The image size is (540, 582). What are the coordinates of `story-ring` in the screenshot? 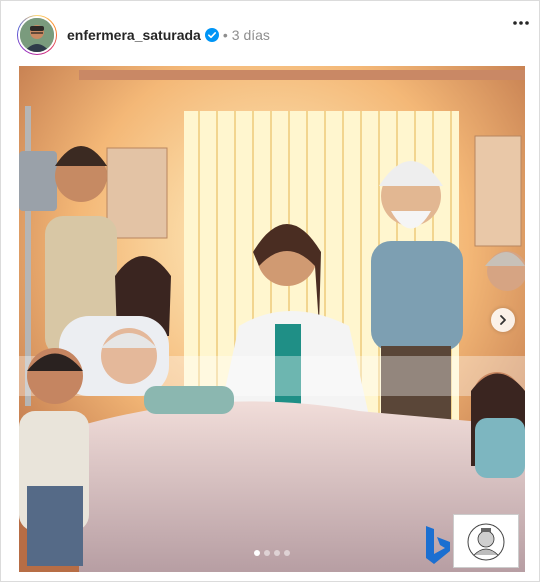 It's located at (37, 35).